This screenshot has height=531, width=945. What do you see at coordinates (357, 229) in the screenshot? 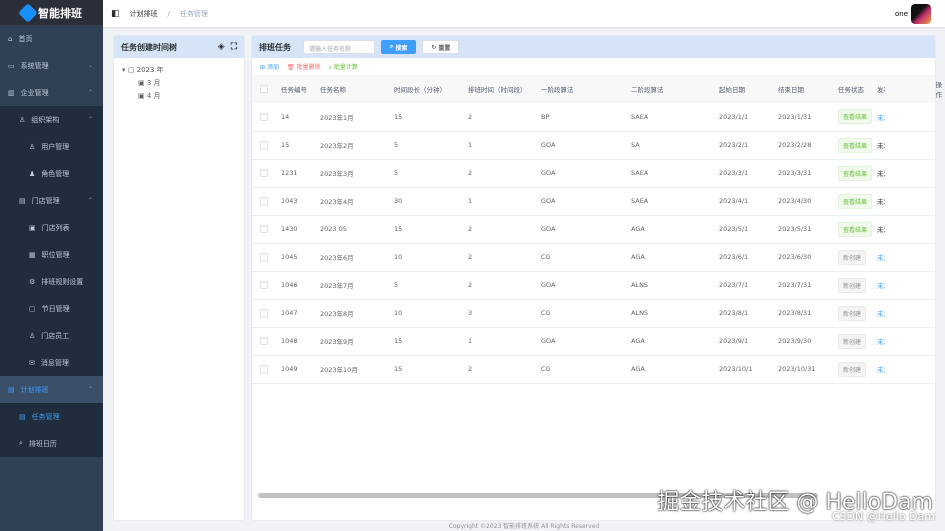
I see `table-cell: 2023 05` at bounding box center [357, 229].